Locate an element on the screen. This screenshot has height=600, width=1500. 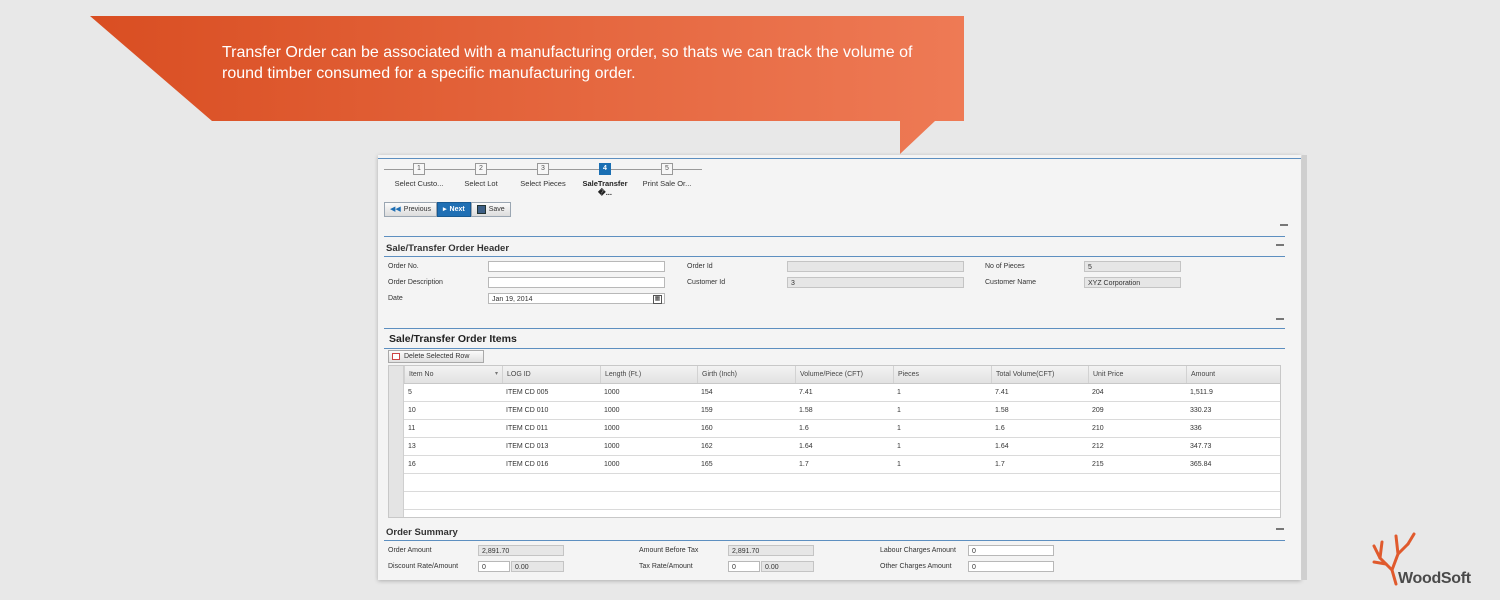
step-number: 4 is located at coordinates (605, 169).